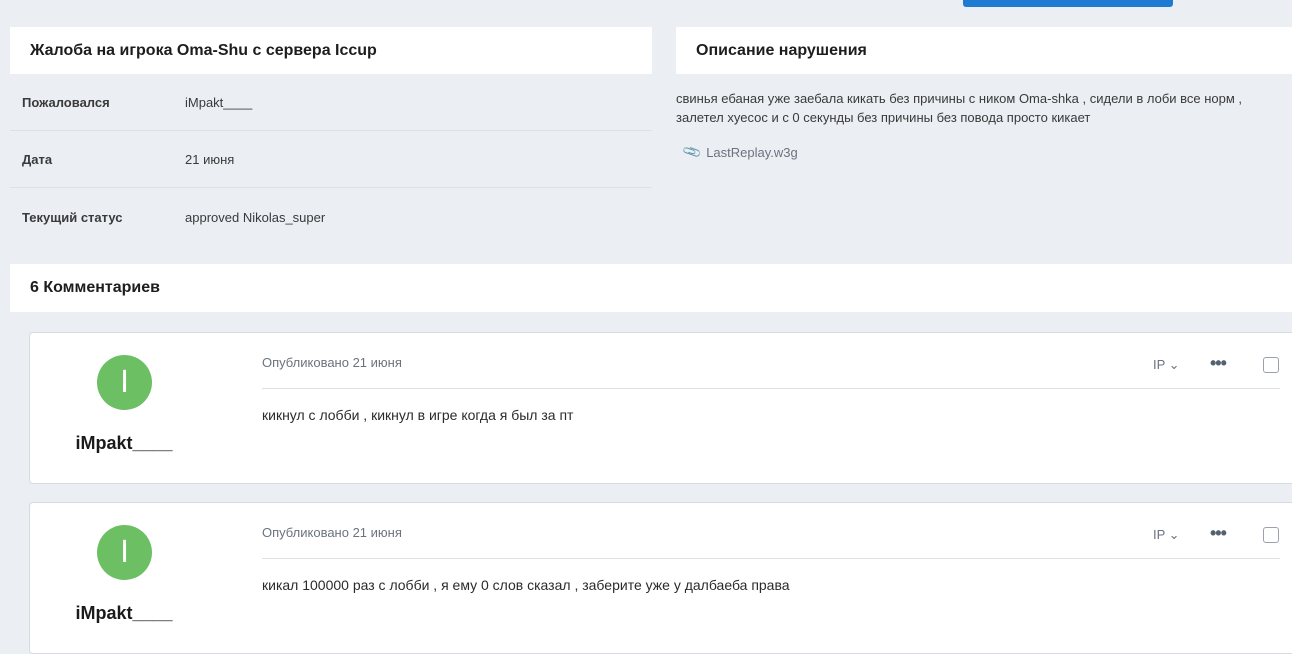 The width and height of the screenshot is (1292, 654). I want to click on report-row-date: Дата 21 июня, so click(331, 160).